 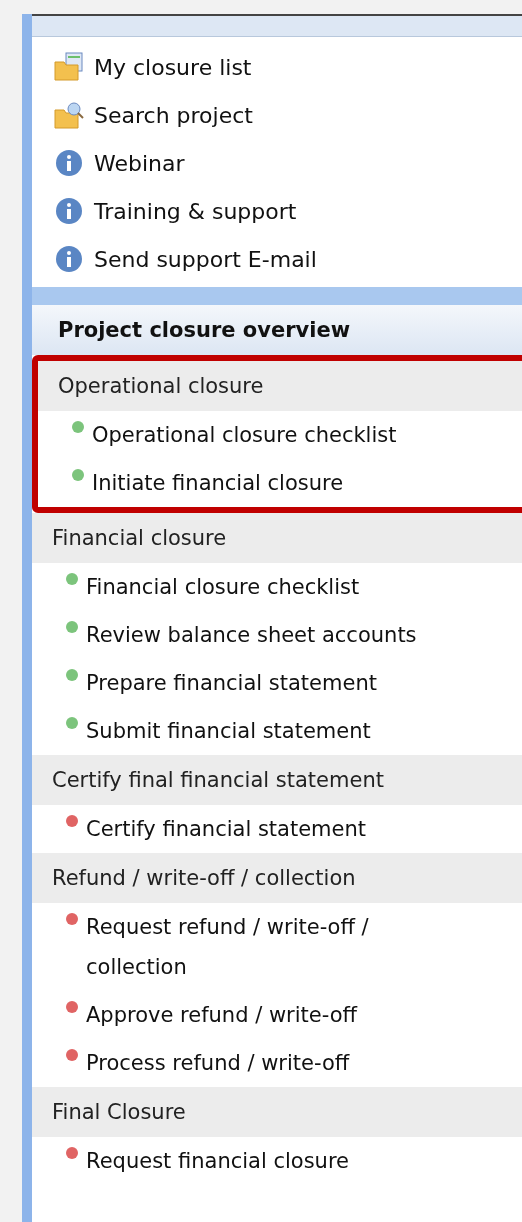 What do you see at coordinates (277, 538) in the screenshot?
I see `section-header: Financial closure` at bounding box center [277, 538].